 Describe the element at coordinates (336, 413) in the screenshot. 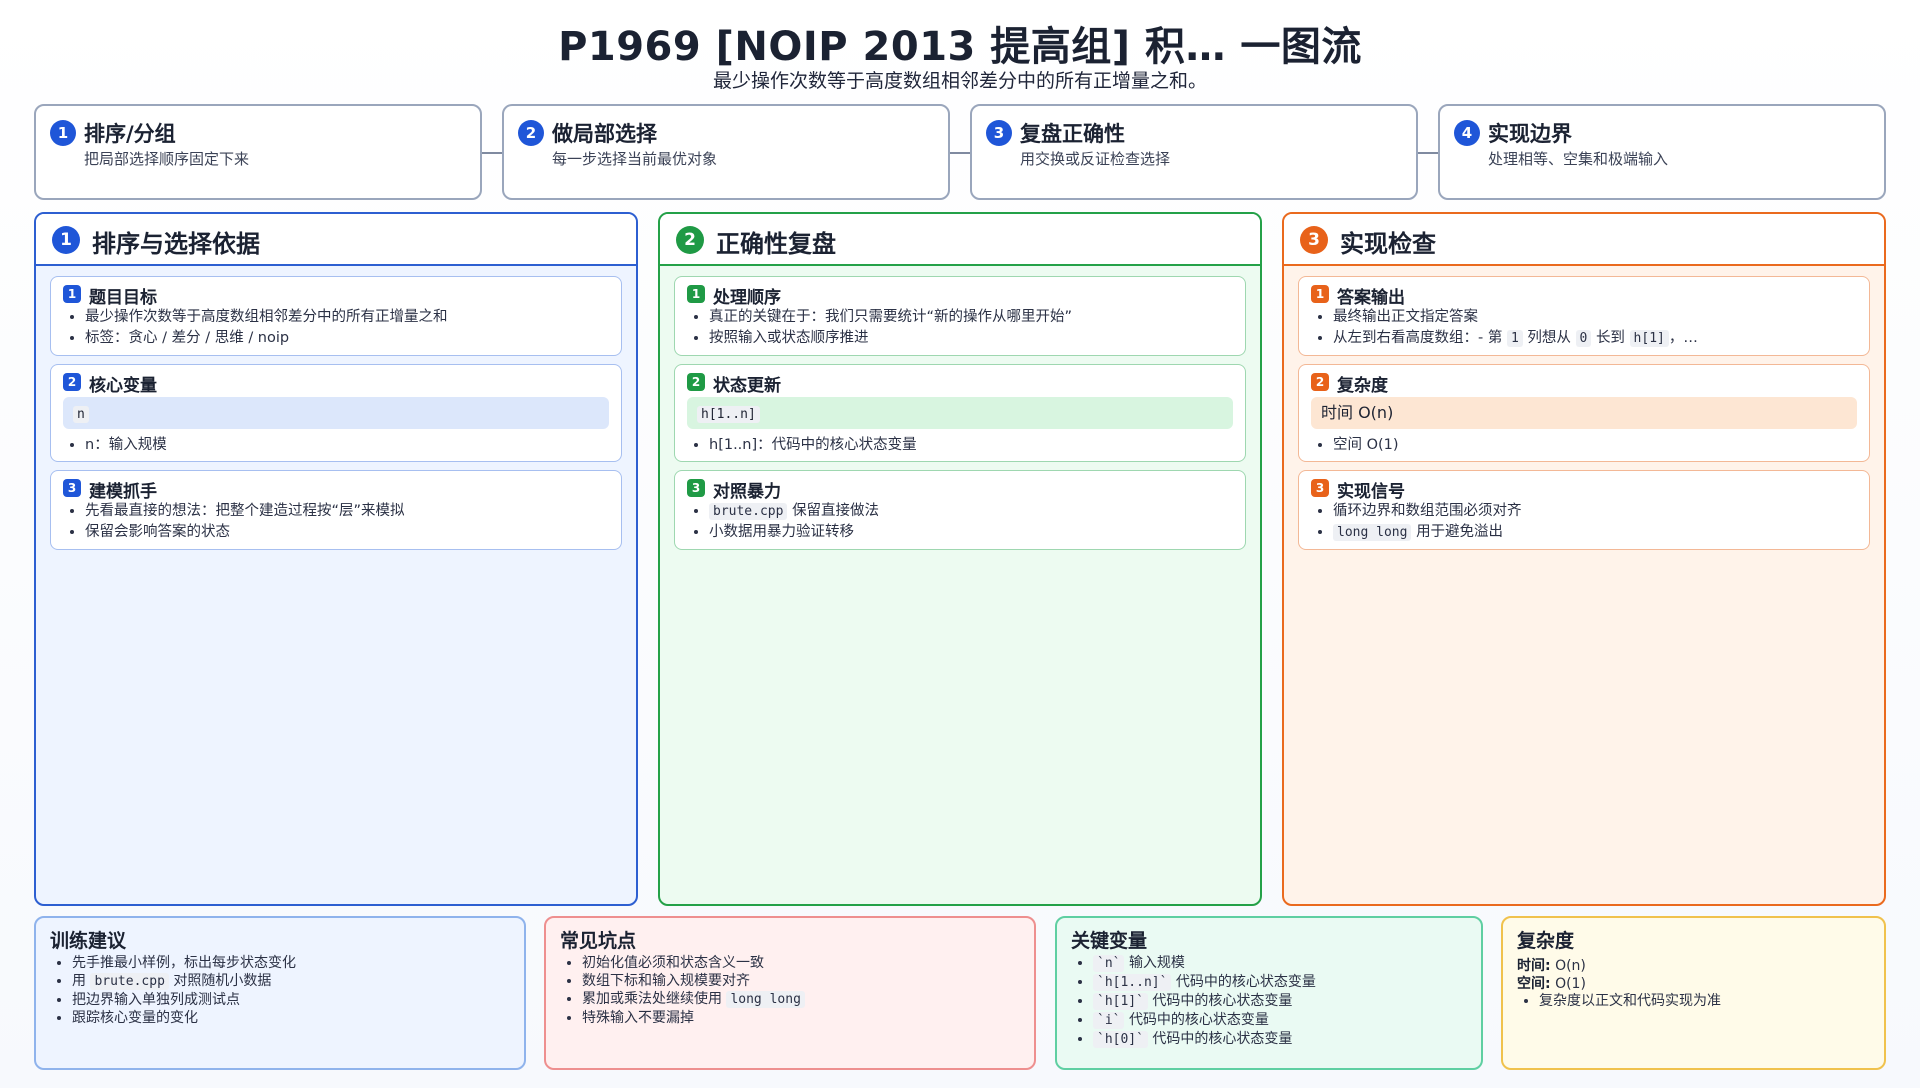

I see `highlight-box: n` at that location.